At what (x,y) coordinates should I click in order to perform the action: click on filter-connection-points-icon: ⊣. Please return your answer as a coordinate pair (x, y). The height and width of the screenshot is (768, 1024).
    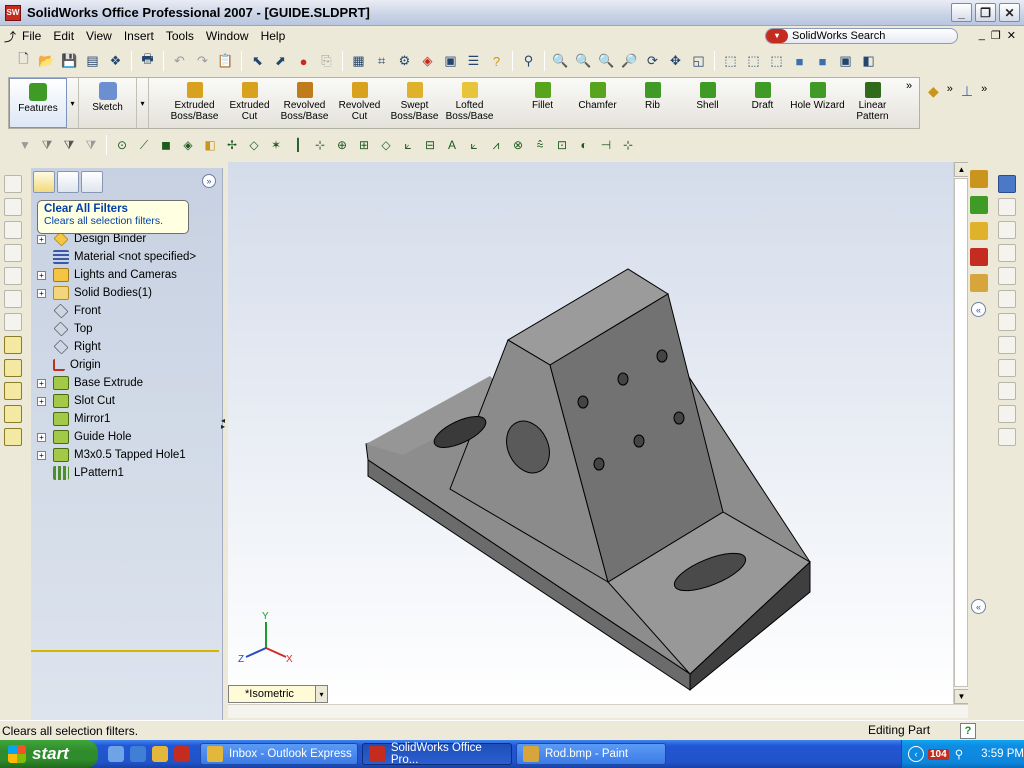
    Looking at the image, I should click on (606, 145).